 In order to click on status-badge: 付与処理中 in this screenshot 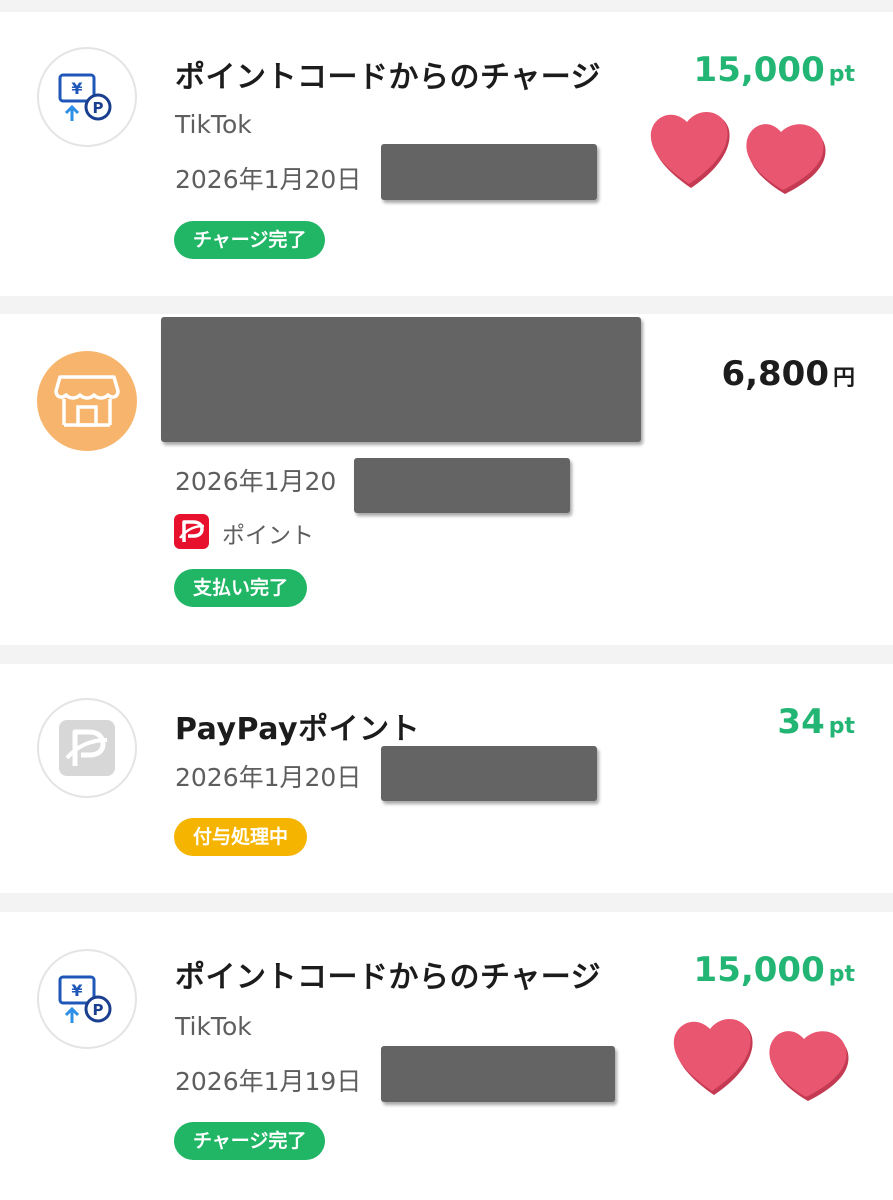, I will do `click(241, 837)`.